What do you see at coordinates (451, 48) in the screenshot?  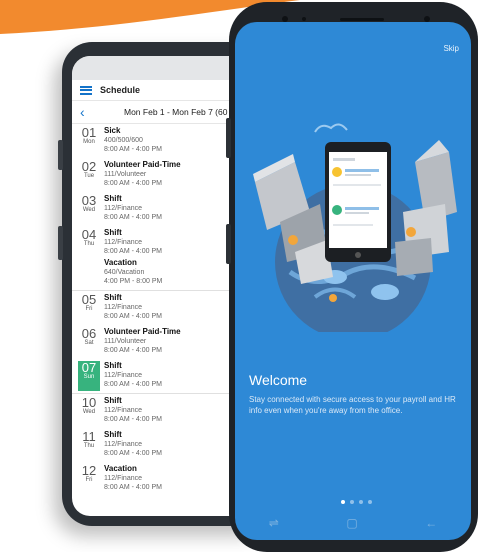 I see `skip-button: Skip` at bounding box center [451, 48].